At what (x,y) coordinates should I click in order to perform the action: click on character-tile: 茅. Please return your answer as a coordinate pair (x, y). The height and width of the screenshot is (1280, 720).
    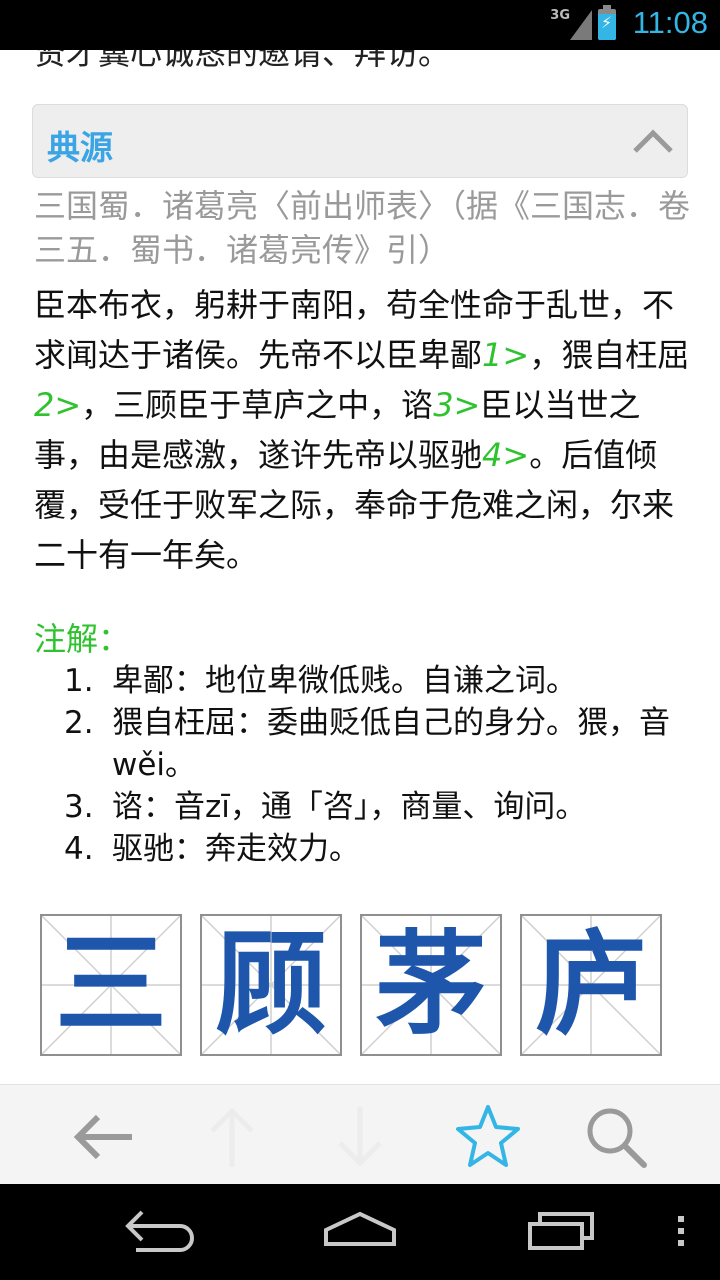
    Looking at the image, I should click on (431, 985).